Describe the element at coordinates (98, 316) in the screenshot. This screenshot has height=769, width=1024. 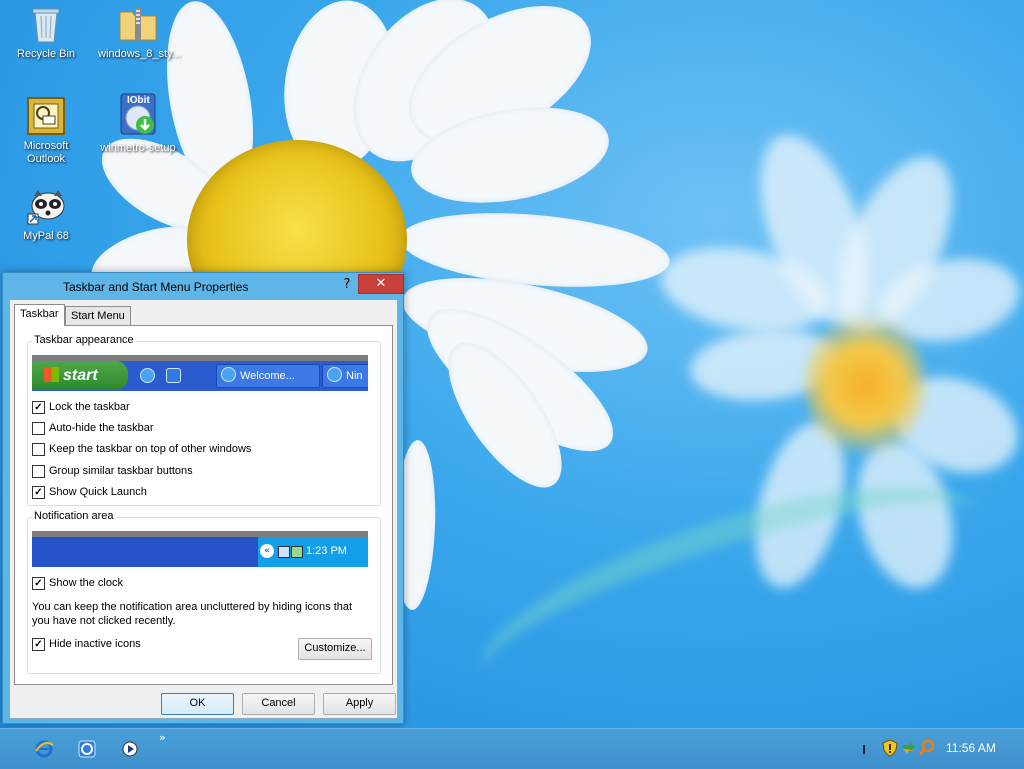
I see `tab-start-menu: Start Menu` at that location.